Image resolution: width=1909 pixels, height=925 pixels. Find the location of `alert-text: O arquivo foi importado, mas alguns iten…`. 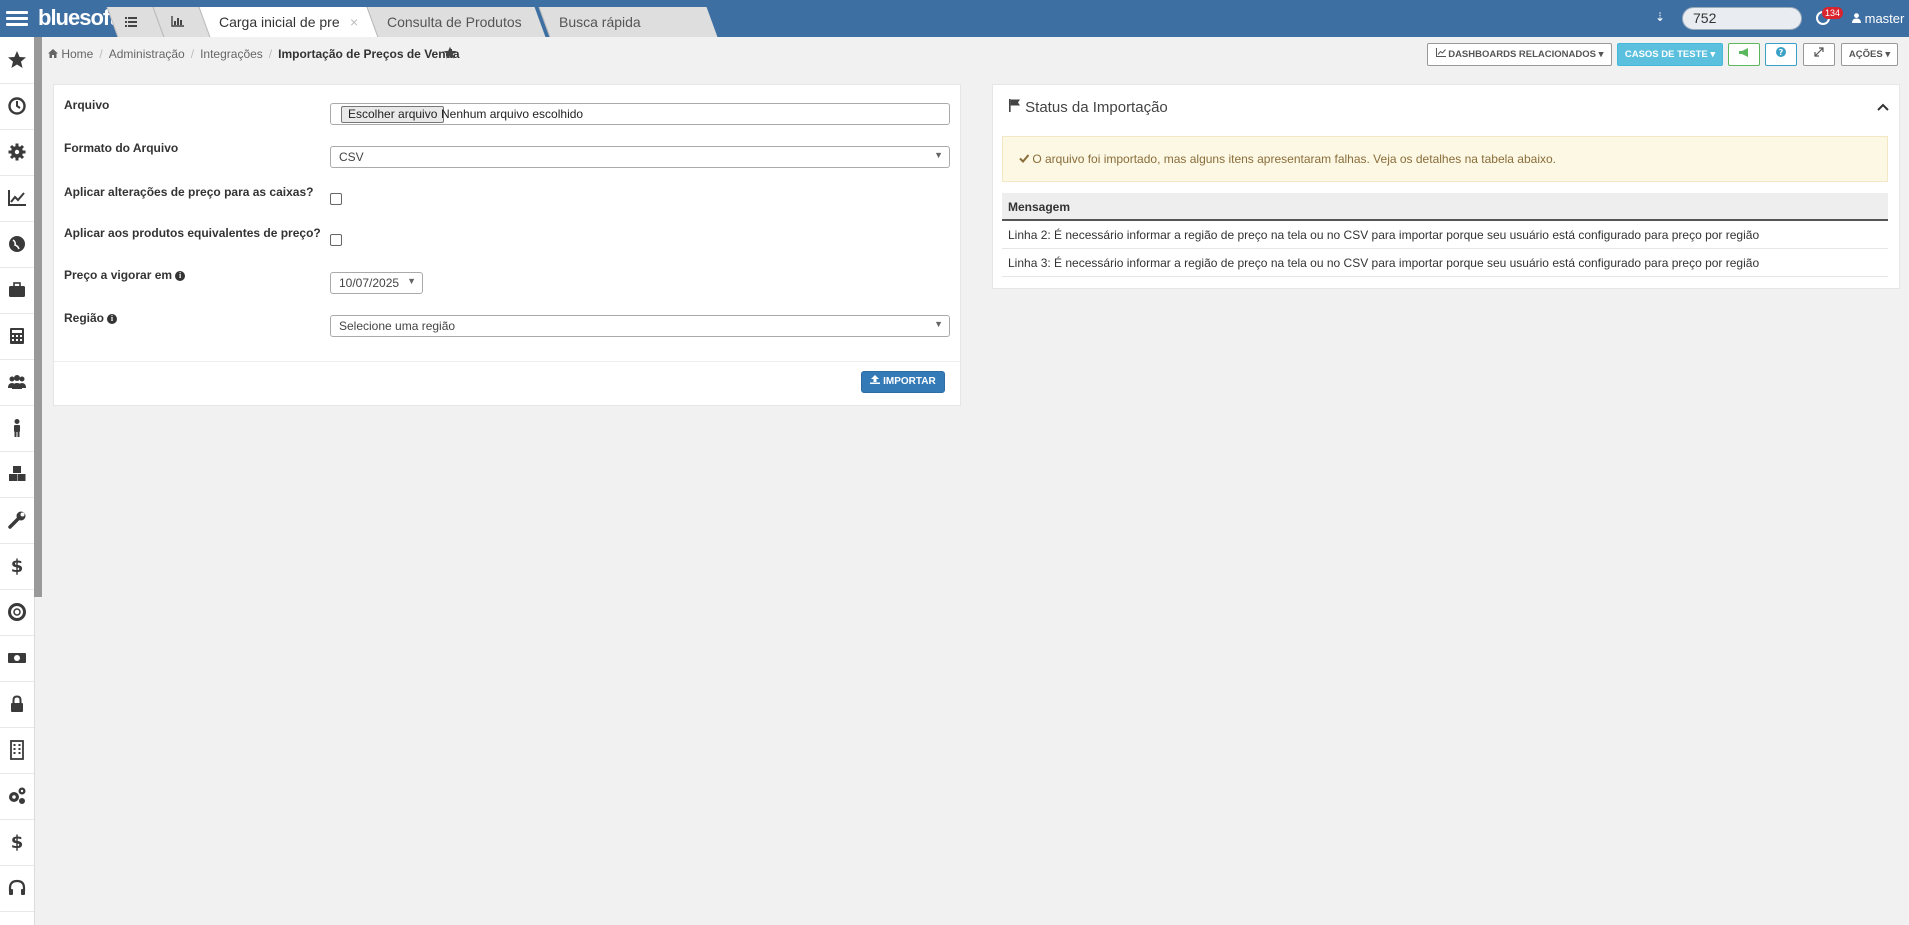

alert-text: O arquivo foi importado, mas alguns iten… is located at coordinates (1294, 159).